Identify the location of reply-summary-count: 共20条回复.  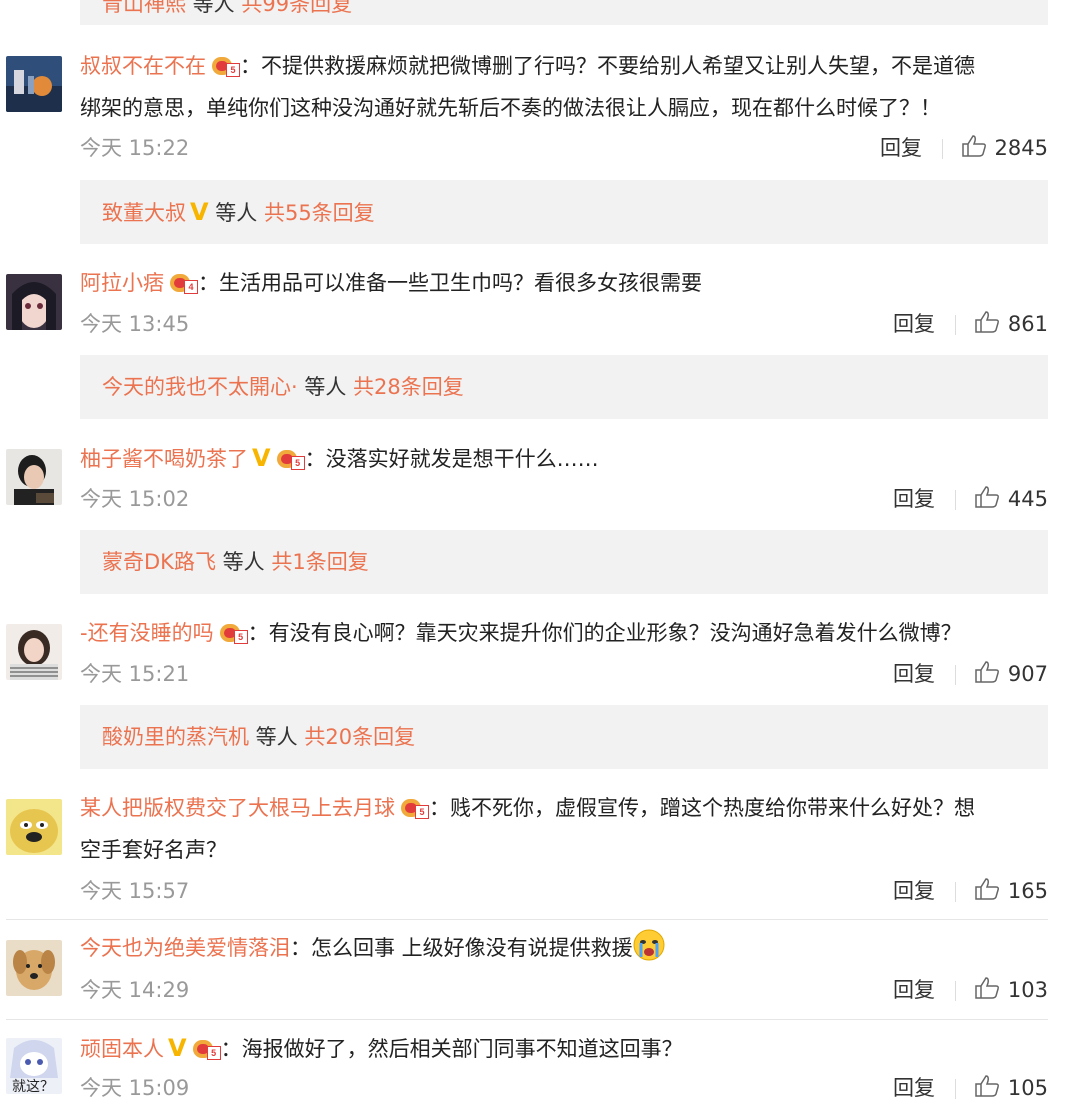
(359, 737).